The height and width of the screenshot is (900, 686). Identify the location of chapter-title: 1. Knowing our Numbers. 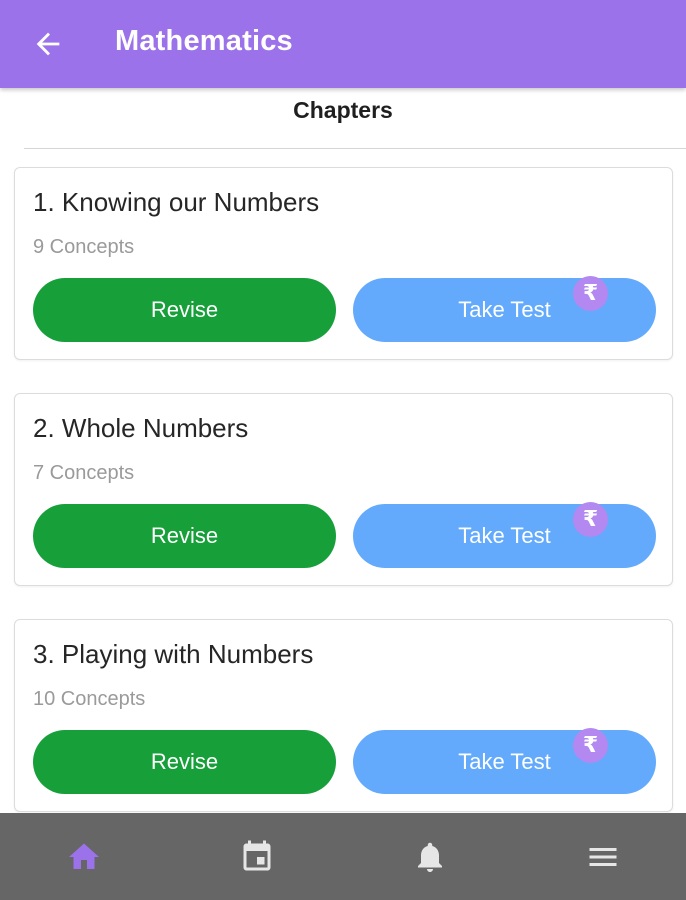
(176, 202).